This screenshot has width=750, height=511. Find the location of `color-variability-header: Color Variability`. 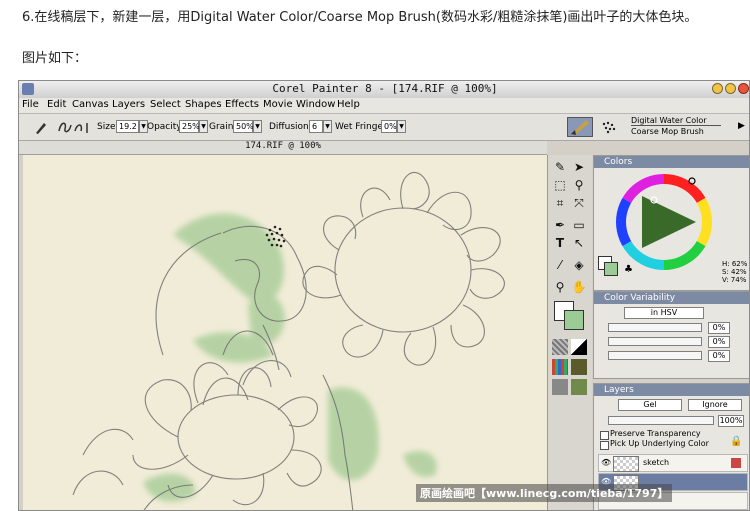

color-variability-header: Color Variability is located at coordinates (671, 298).